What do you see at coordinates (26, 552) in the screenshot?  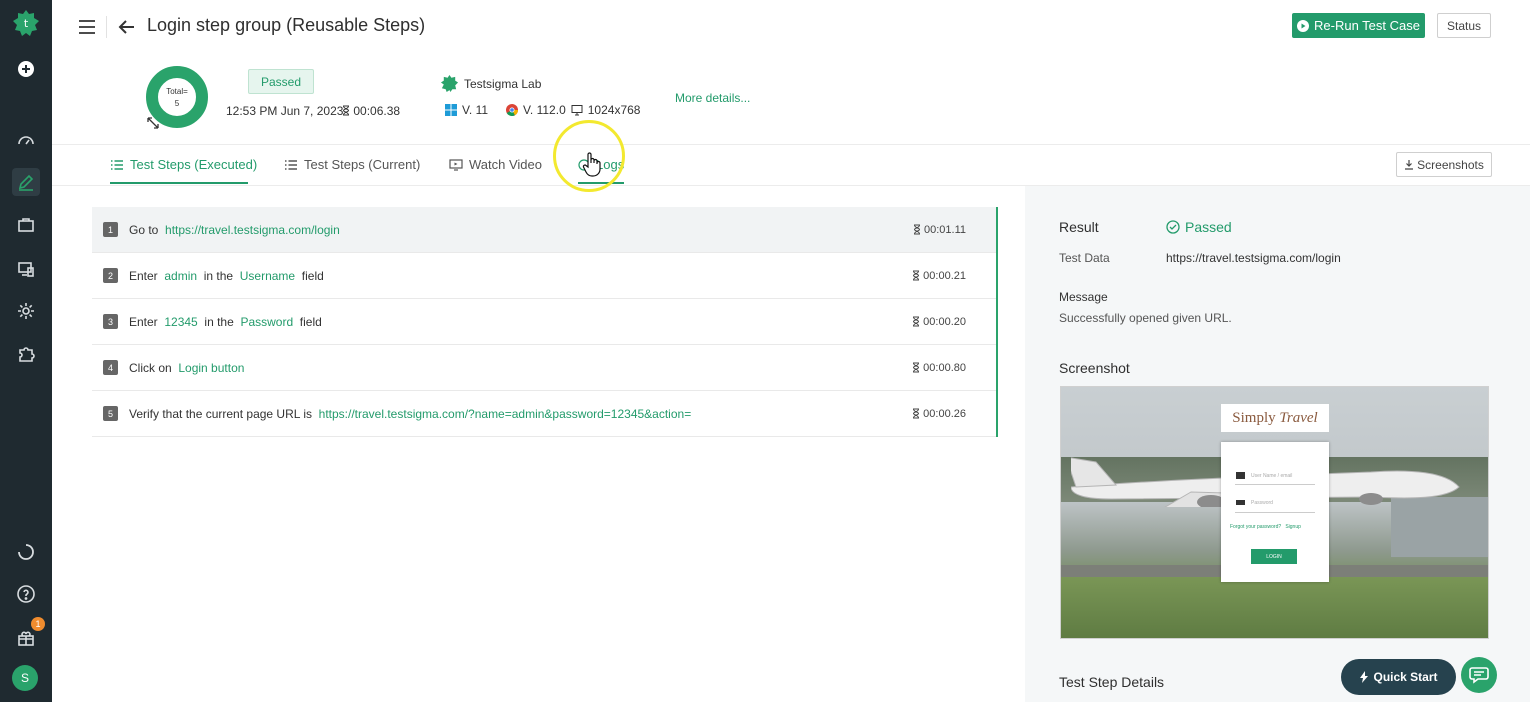 I see `loading-status-icon` at bounding box center [26, 552].